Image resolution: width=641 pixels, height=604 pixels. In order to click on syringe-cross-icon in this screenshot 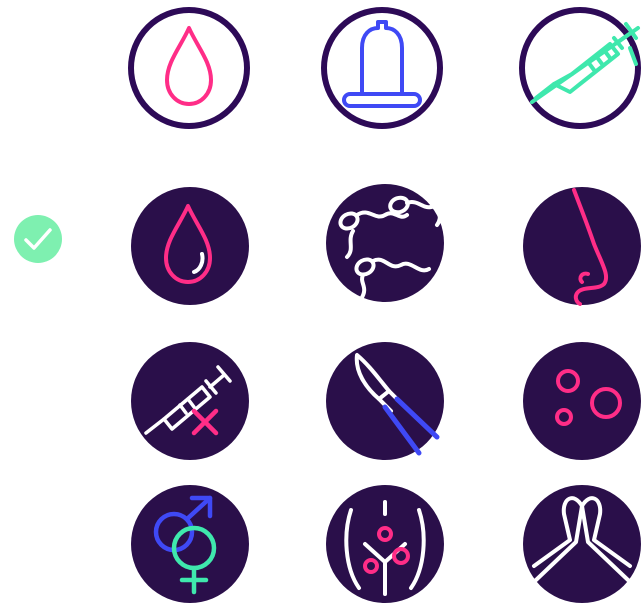, I will do `click(190, 401)`.